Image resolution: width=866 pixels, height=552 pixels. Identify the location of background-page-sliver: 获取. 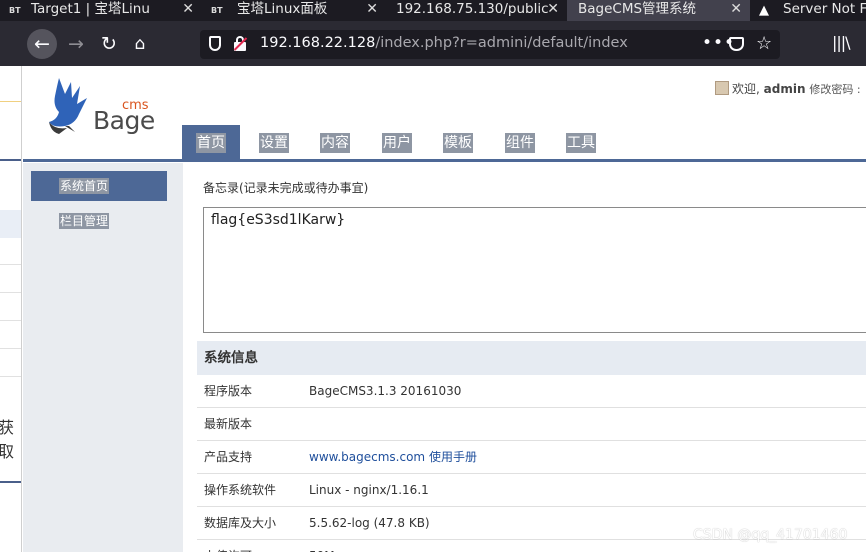
(11, 309).